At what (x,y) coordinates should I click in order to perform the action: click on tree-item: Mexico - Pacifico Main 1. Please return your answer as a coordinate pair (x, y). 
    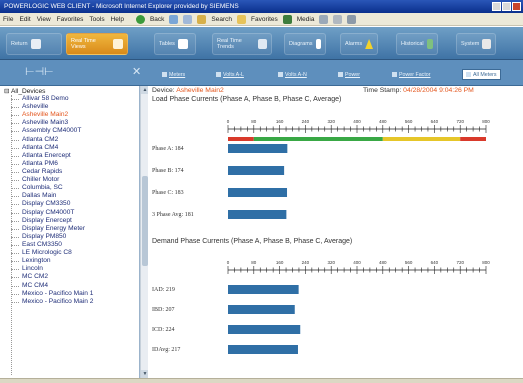
    Looking at the image, I should click on (46, 294).